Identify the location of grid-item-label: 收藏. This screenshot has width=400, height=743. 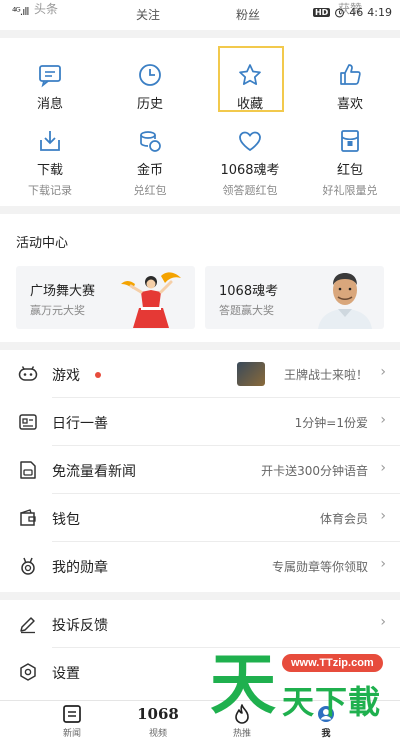
(249, 104).